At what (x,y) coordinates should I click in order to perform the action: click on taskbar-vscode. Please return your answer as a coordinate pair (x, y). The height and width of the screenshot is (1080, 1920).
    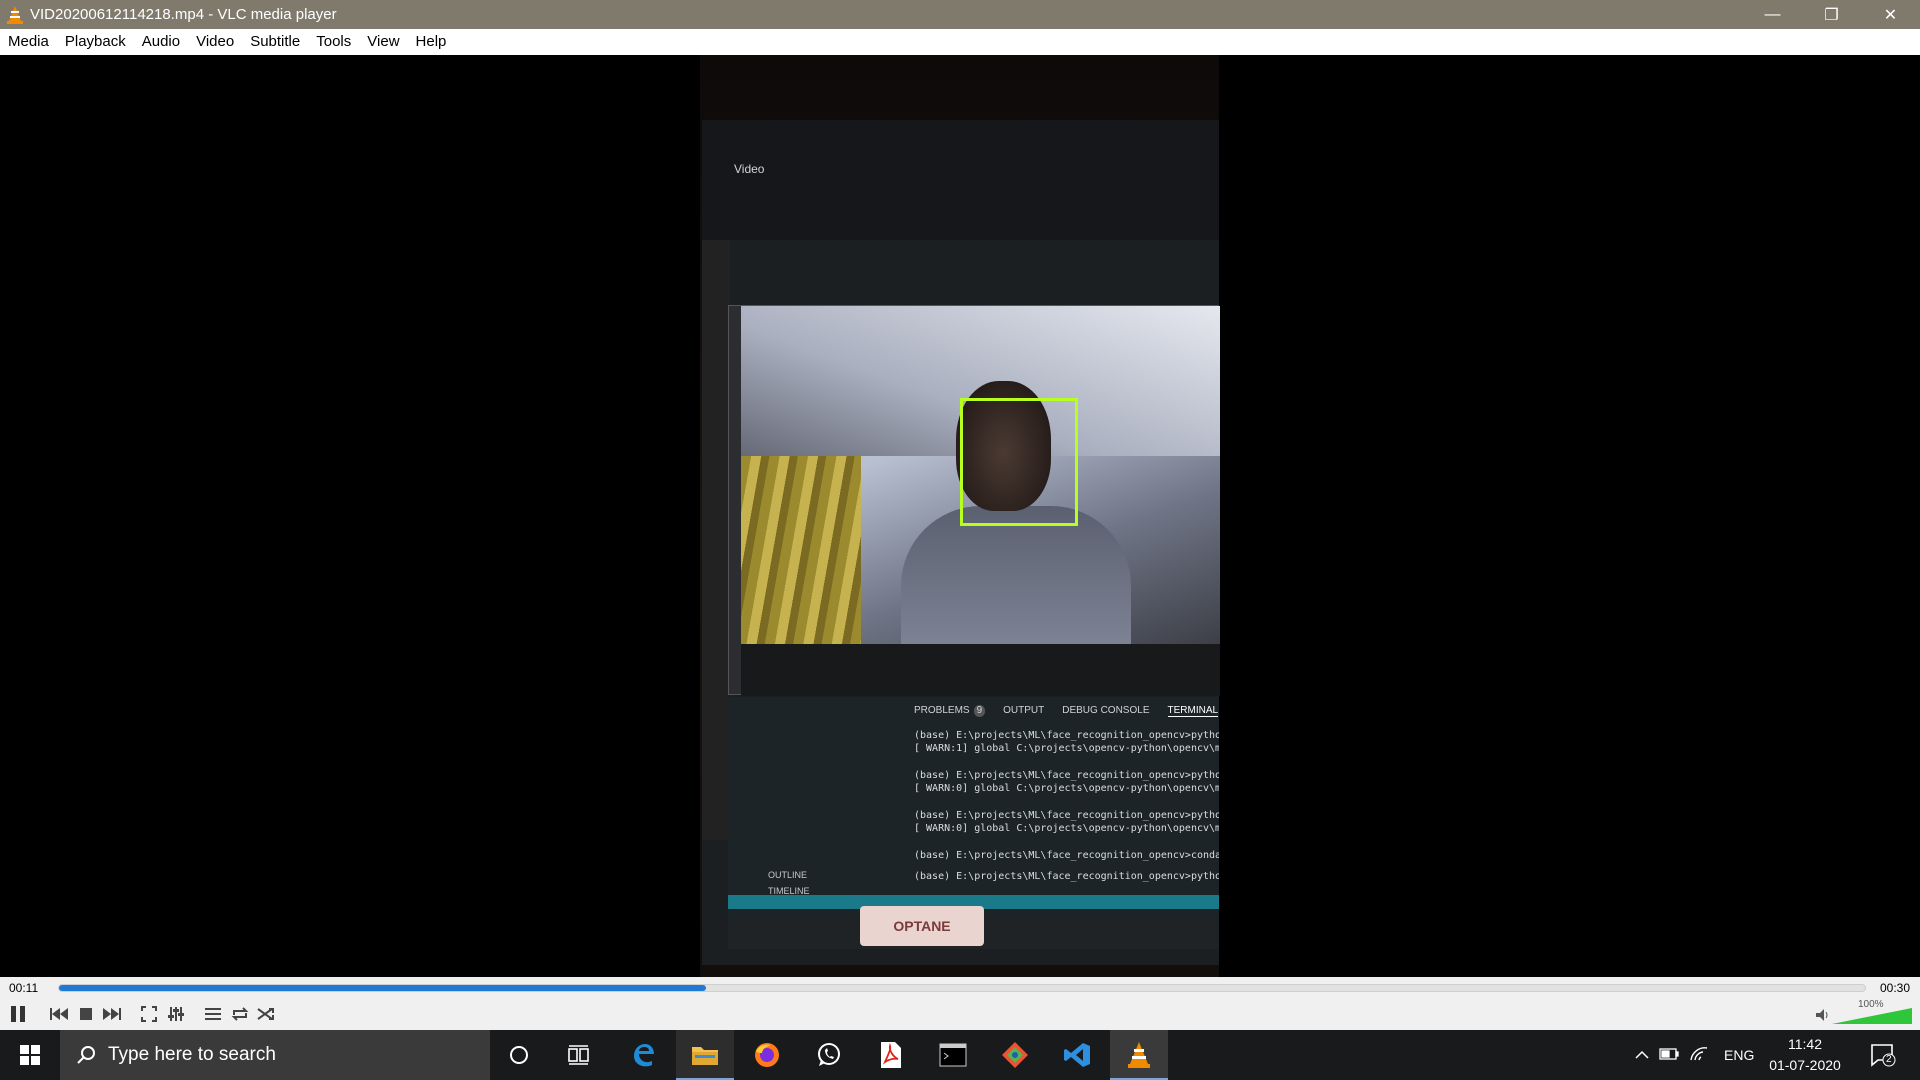
    Looking at the image, I should click on (1077, 1055).